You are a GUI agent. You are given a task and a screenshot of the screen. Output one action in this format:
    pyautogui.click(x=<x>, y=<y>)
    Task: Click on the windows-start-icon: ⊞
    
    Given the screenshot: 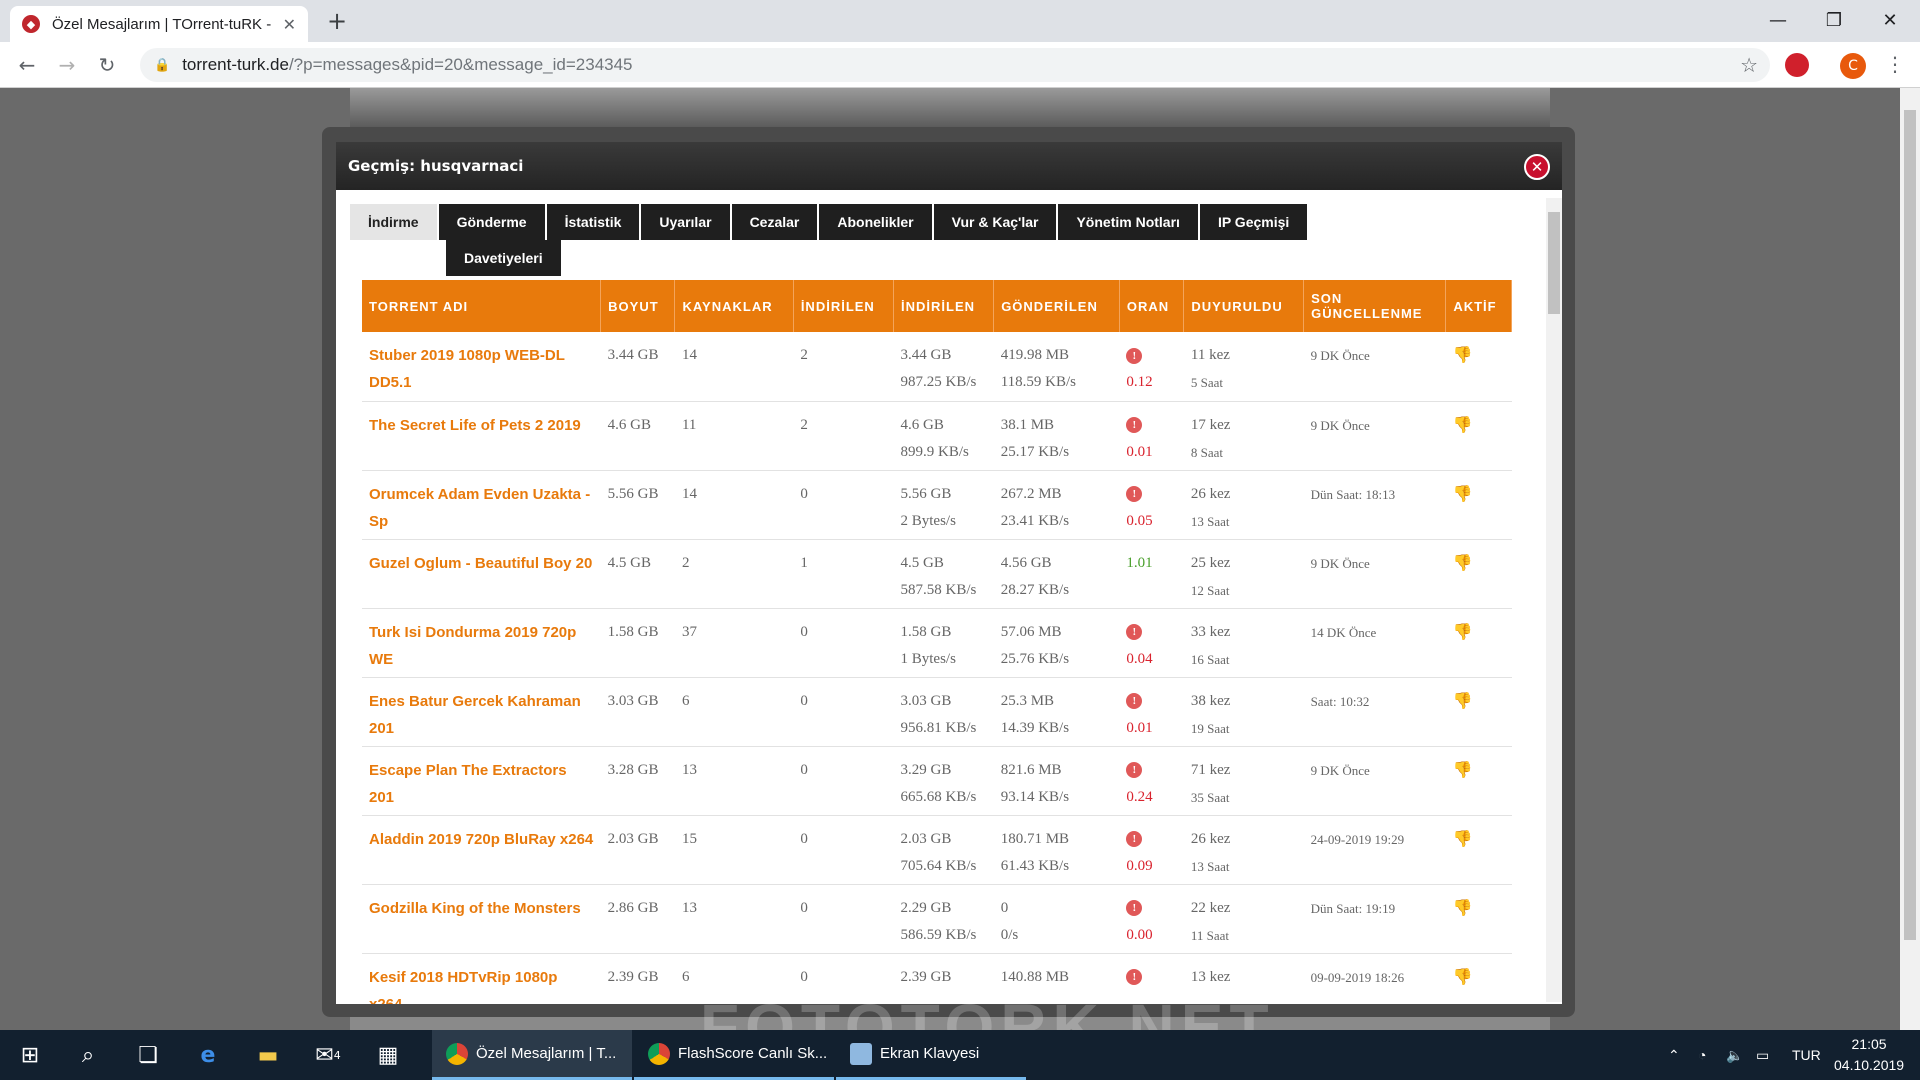 What is the action you would take?
    pyautogui.click(x=30, y=1055)
    